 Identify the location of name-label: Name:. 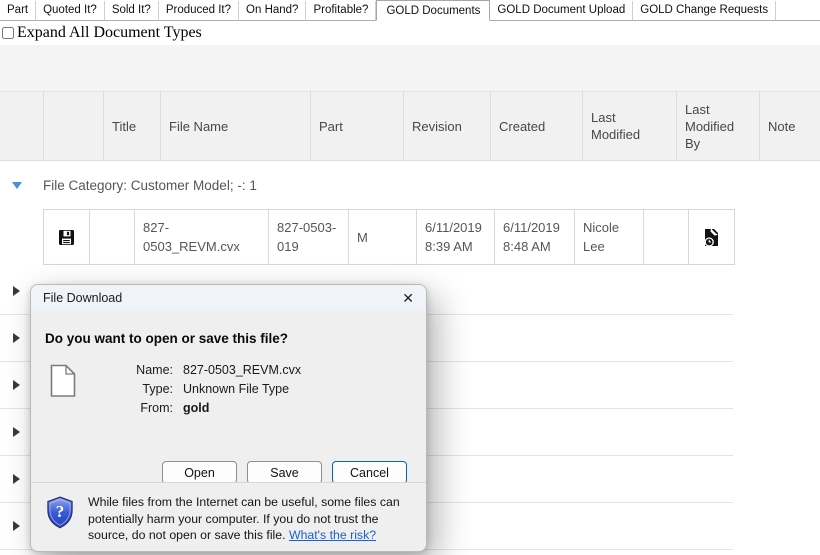
(154, 370).